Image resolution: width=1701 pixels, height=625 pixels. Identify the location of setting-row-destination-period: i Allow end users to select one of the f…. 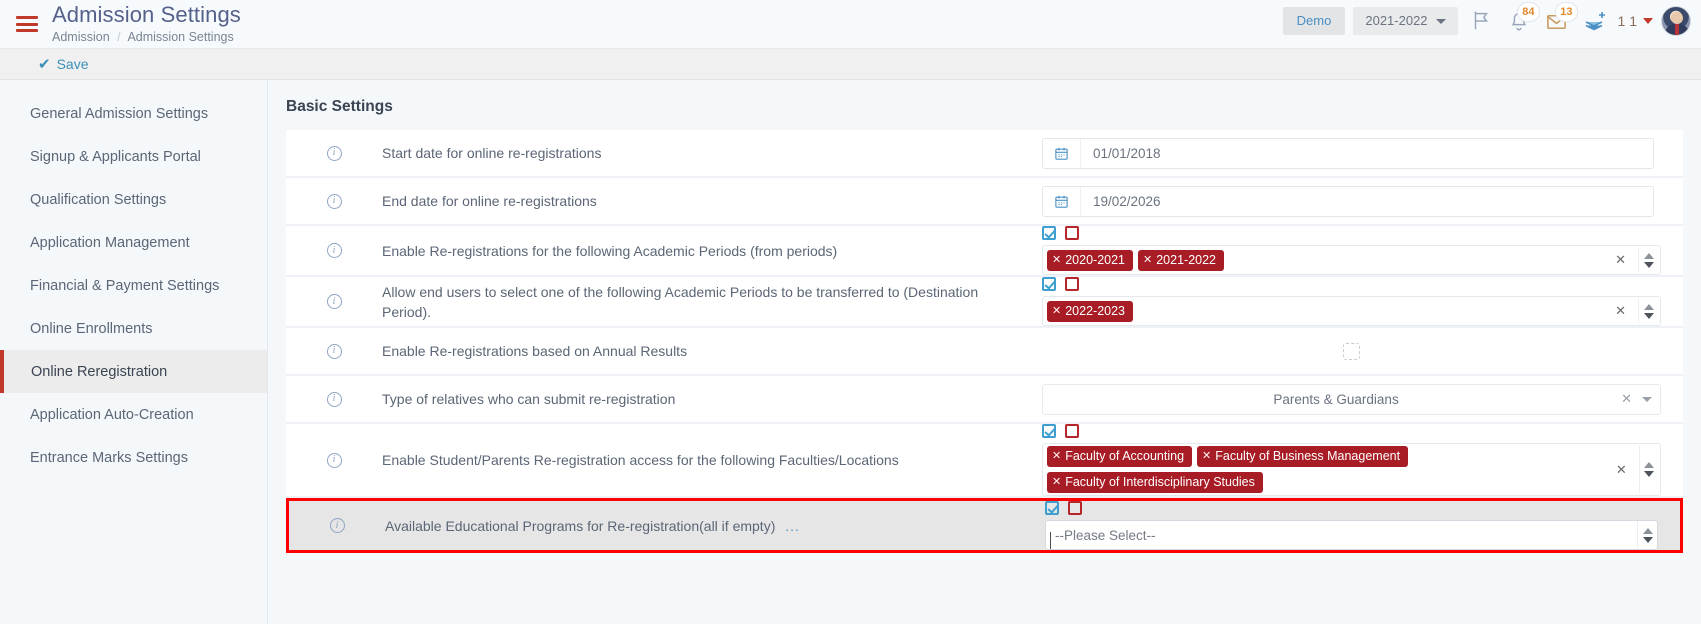
(984, 302).